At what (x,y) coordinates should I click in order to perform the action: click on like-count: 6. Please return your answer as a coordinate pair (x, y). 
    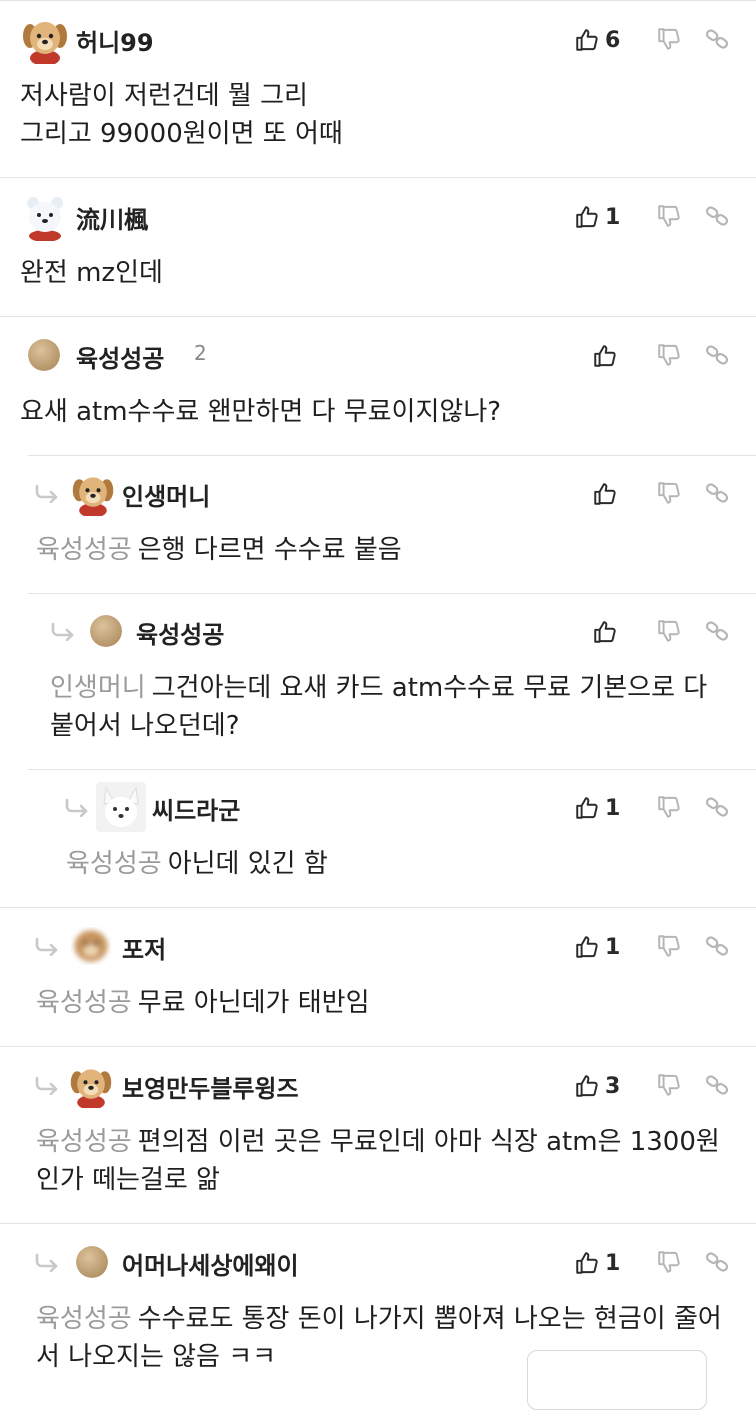
    Looking at the image, I should click on (613, 40).